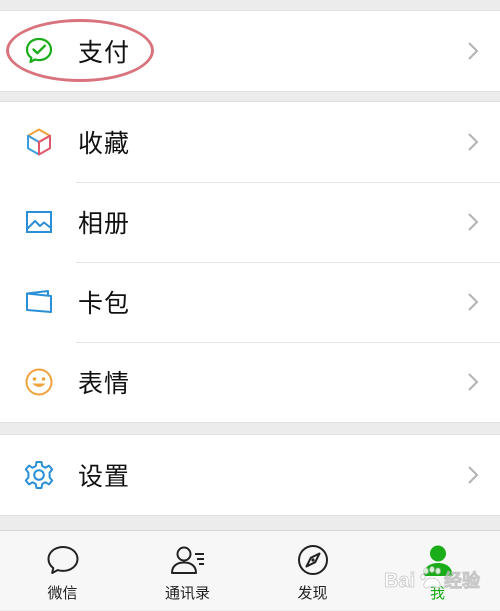 The image size is (500, 611). What do you see at coordinates (104, 223) in the screenshot?
I see `menu-item-label: 相册` at bounding box center [104, 223].